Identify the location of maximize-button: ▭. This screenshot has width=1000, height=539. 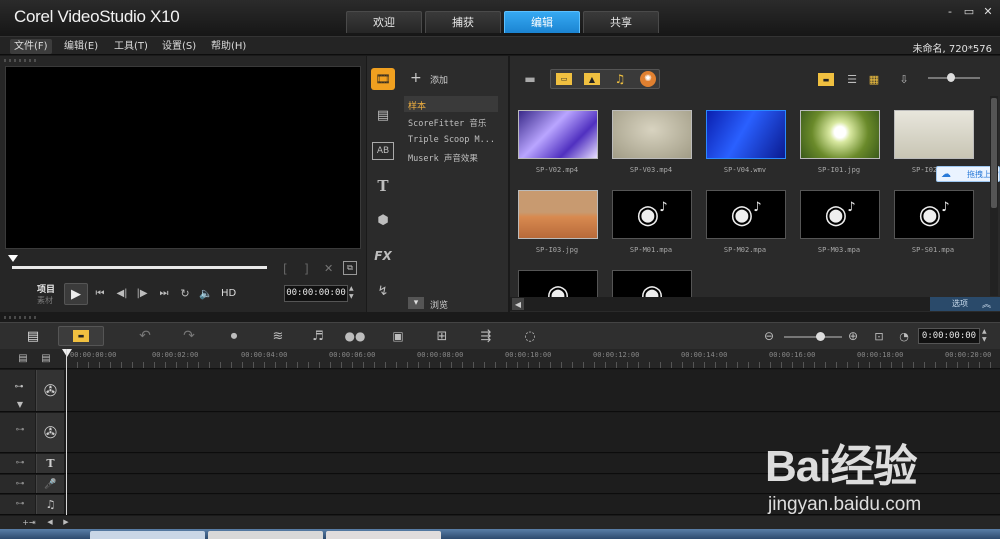
(969, 12).